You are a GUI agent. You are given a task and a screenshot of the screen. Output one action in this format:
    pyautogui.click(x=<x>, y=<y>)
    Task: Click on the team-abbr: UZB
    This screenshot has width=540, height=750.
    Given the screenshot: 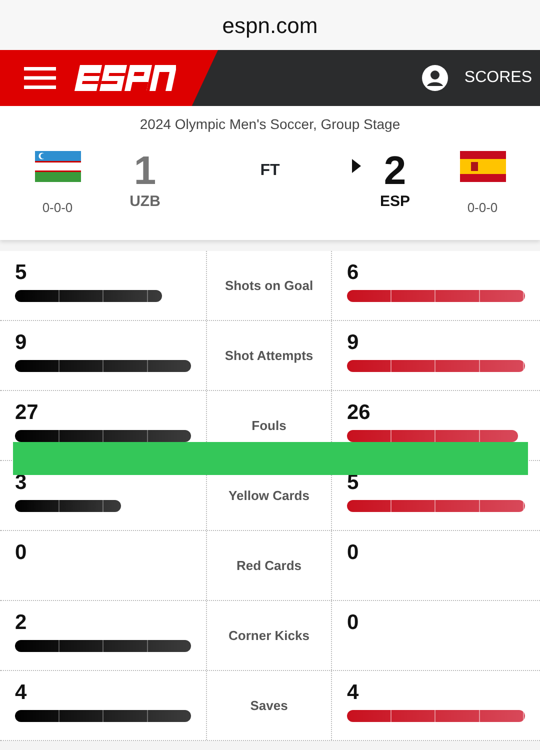 What is the action you would take?
    pyautogui.click(x=145, y=202)
    